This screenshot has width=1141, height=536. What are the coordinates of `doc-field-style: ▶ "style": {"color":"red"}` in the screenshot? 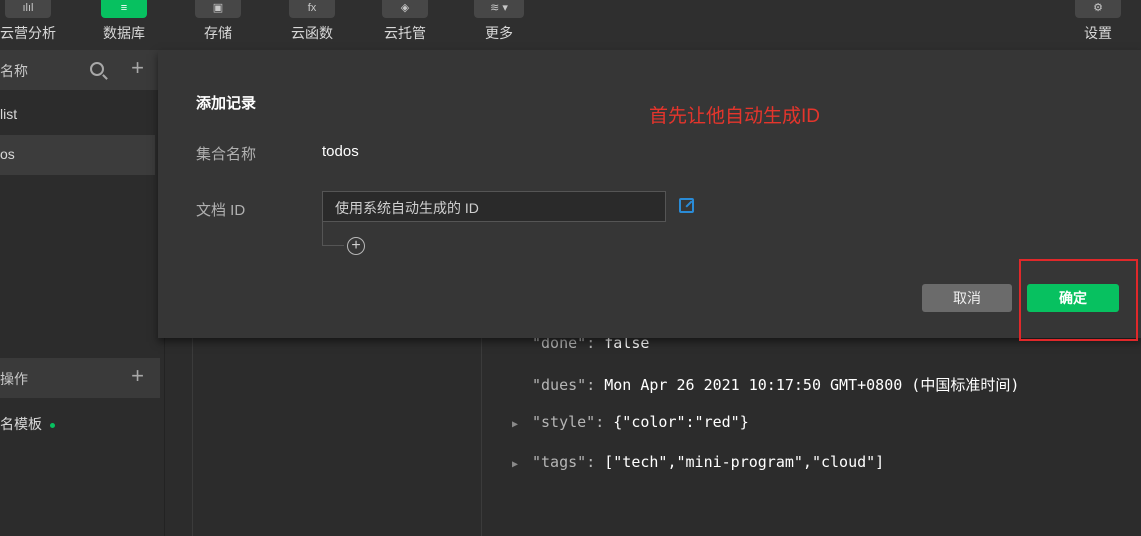 It's located at (630, 422).